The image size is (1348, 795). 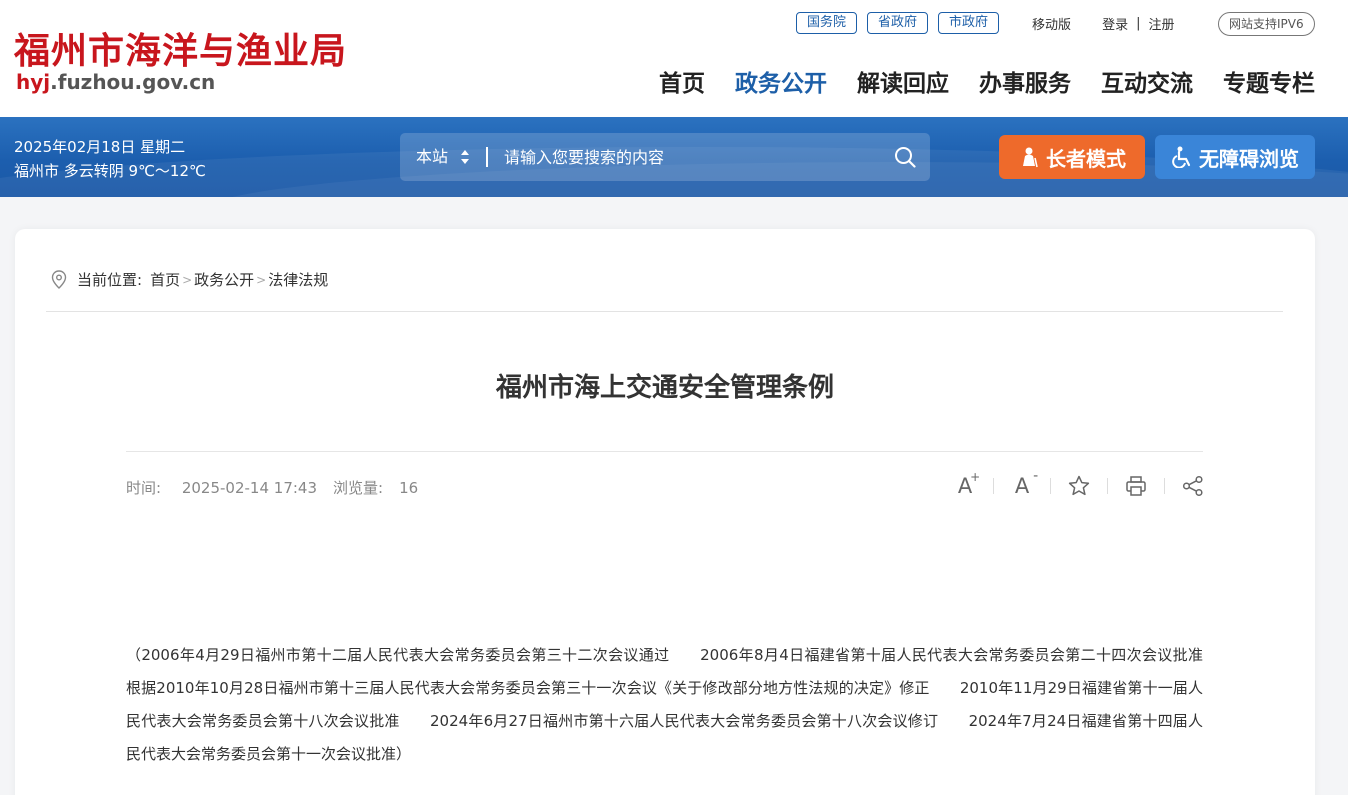 I want to click on current-date: 2025年02月18日 星期二, so click(x=100, y=147).